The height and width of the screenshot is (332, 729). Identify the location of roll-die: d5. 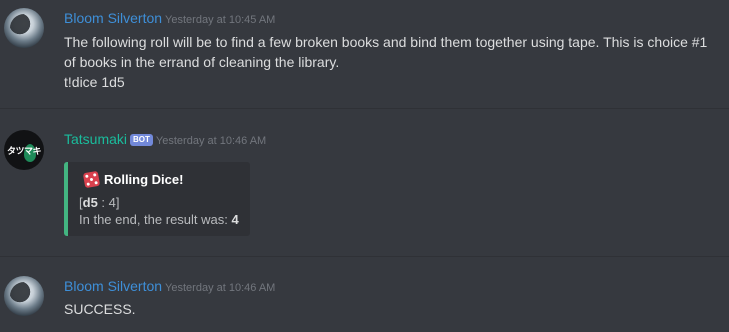
(90, 202).